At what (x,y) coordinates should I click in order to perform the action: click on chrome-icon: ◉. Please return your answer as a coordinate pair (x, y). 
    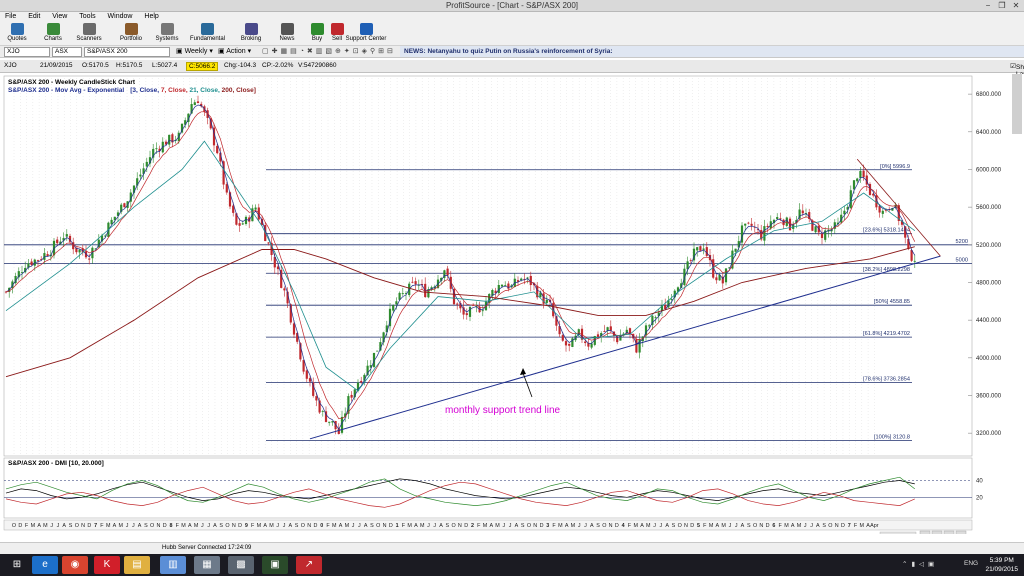
    Looking at the image, I should click on (75, 565).